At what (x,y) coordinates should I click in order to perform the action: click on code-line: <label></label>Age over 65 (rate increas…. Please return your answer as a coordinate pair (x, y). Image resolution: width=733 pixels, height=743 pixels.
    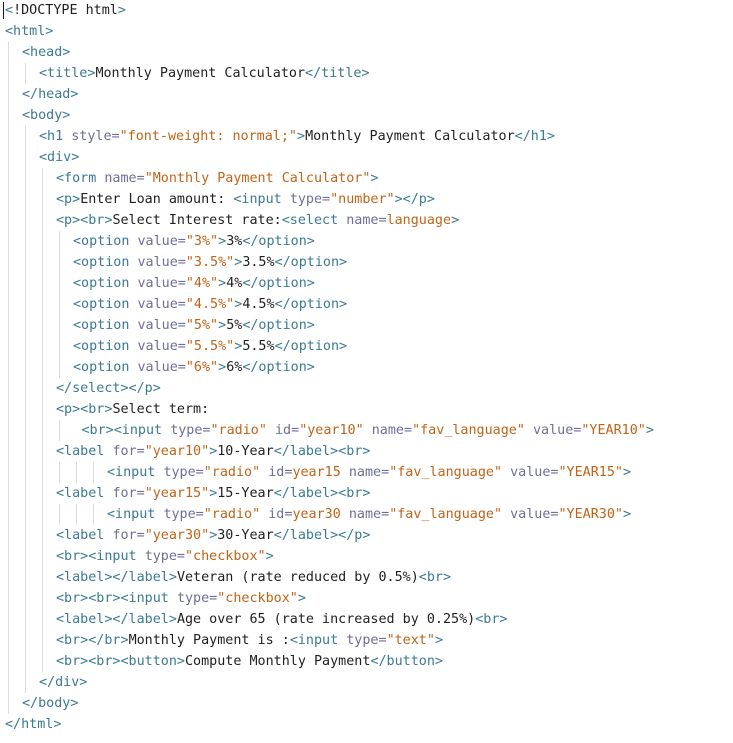
    Looking at the image, I should click on (281, 619).